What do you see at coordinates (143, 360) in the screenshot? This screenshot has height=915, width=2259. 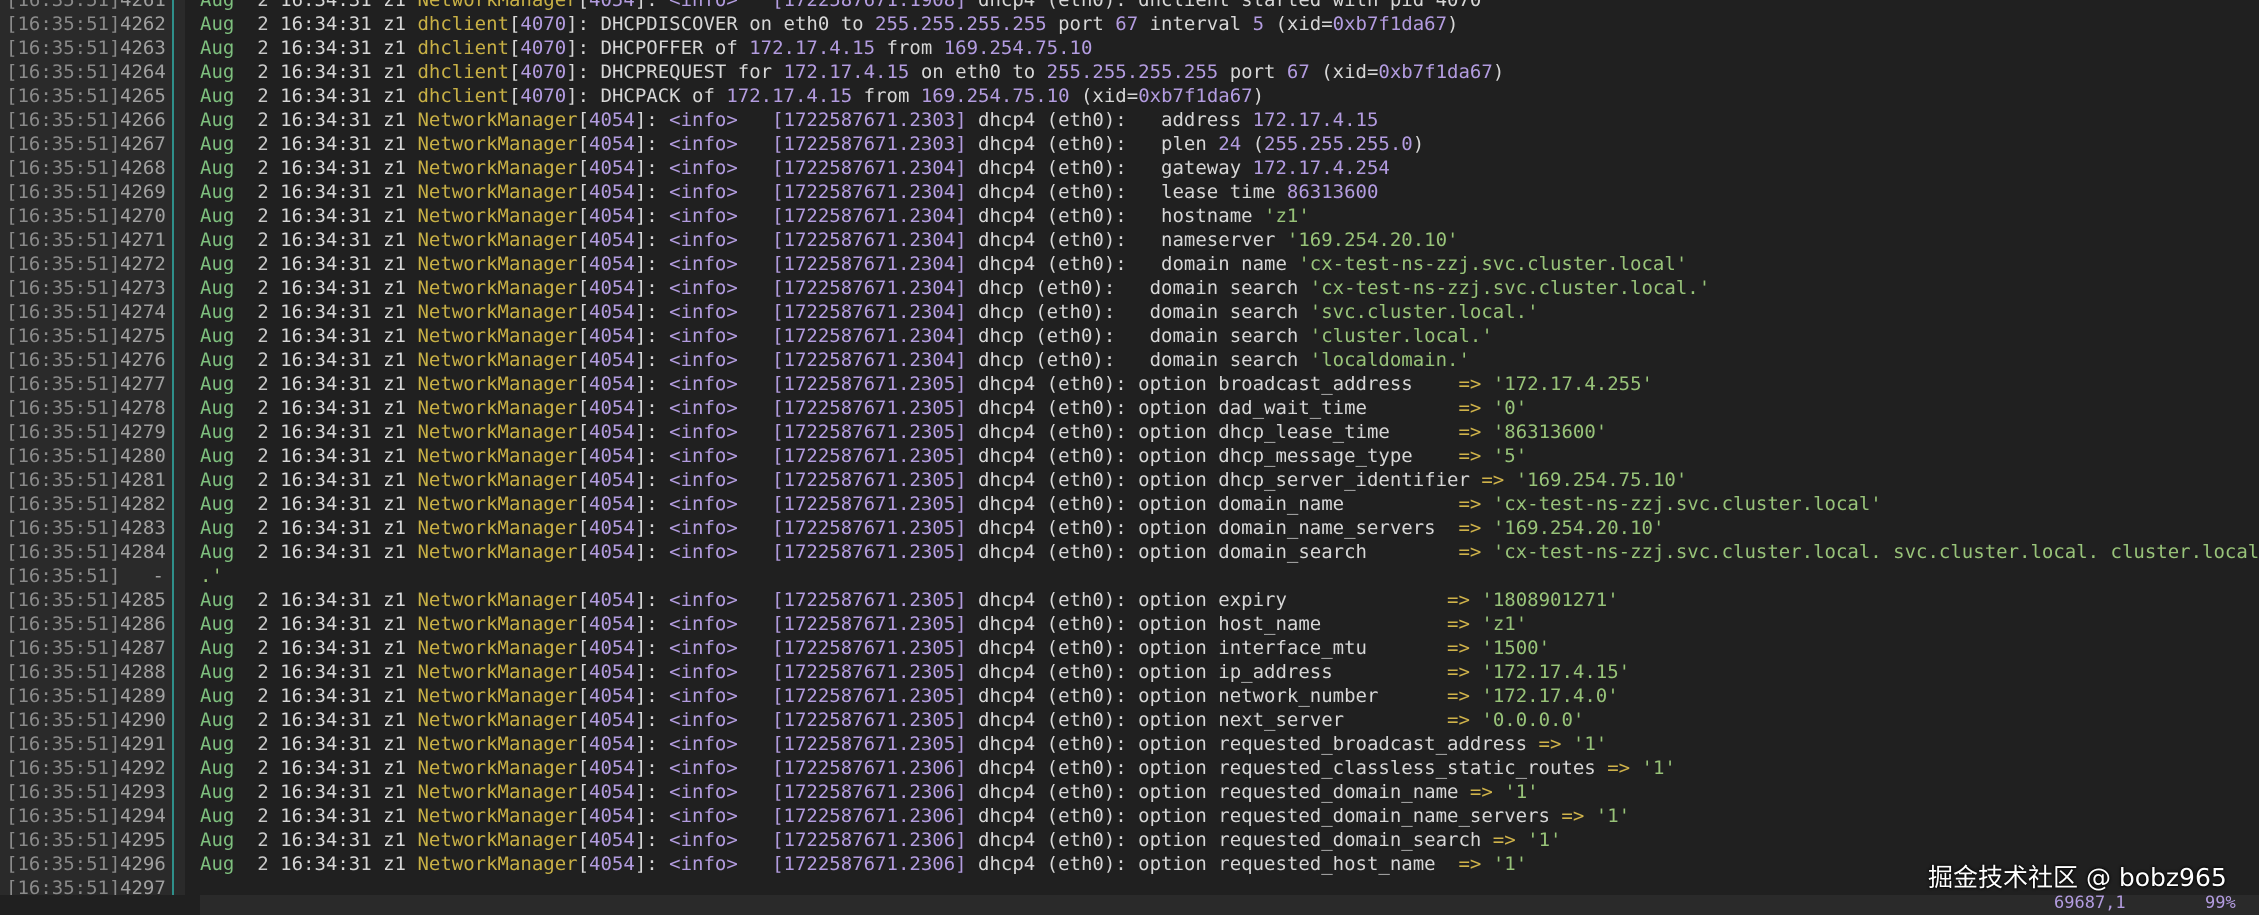 I see `line-number: 4276` at bounding box center [143, 360].